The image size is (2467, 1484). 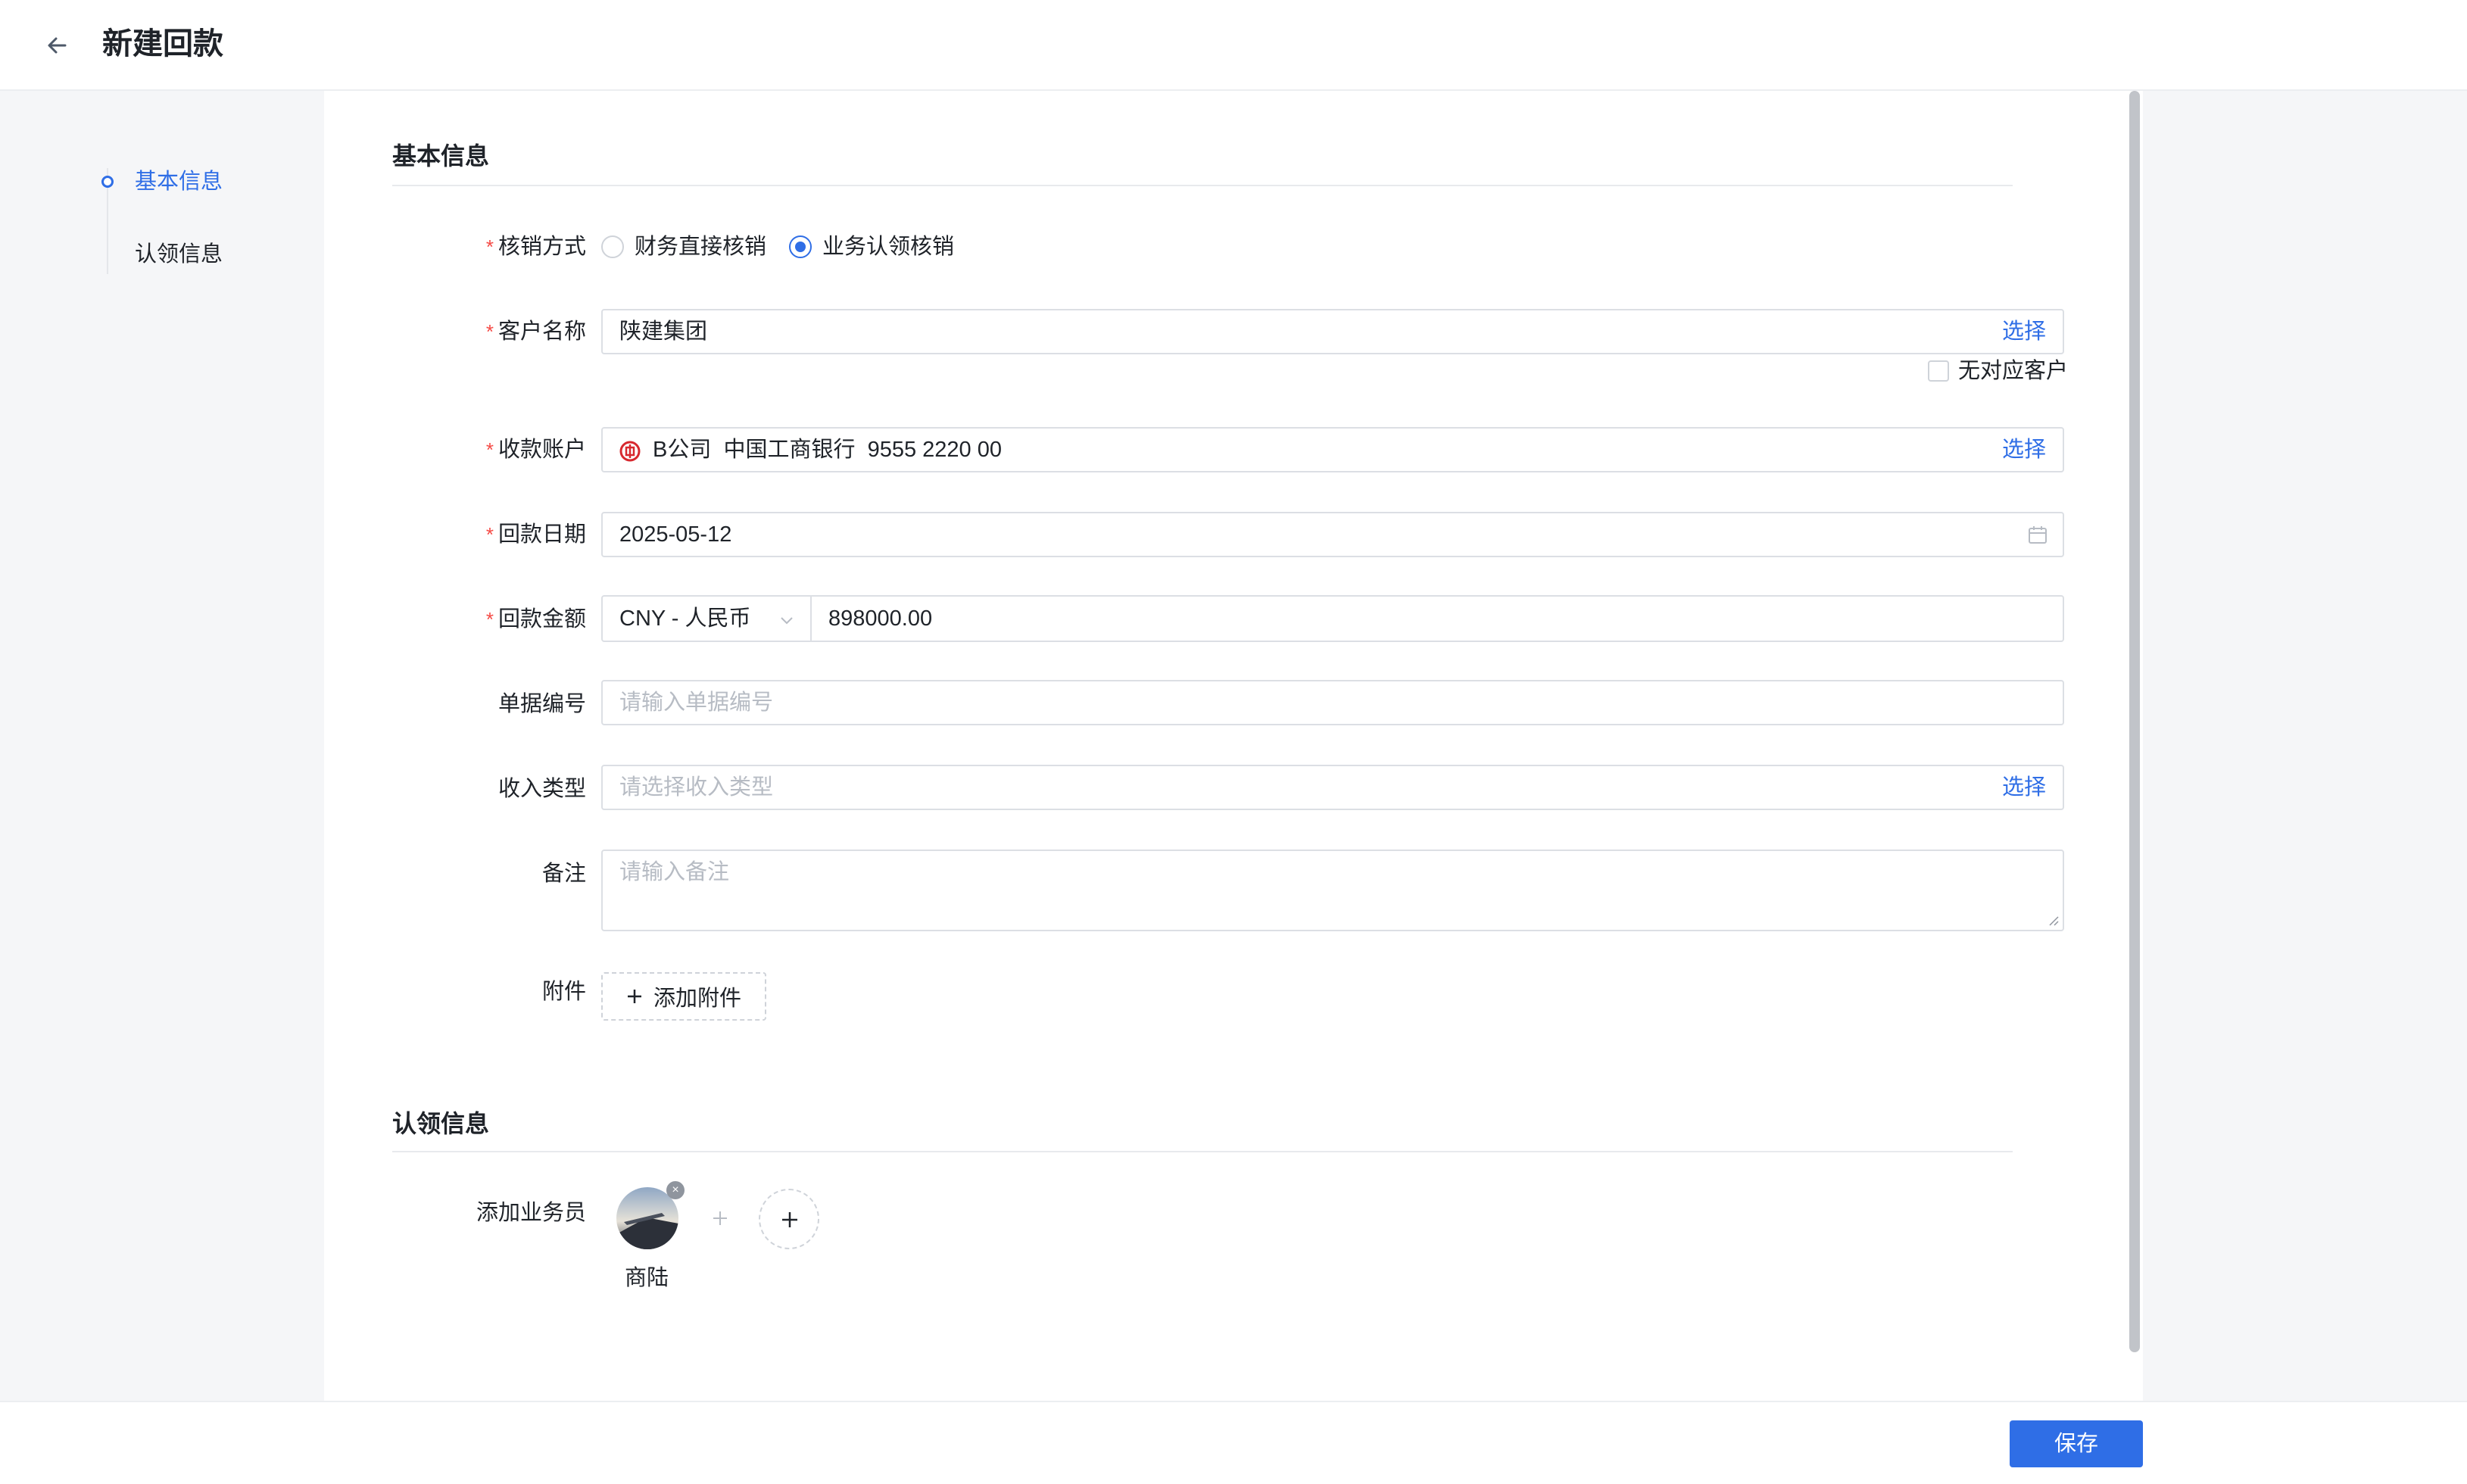 What do you see at coordinates (1998, 371) in the screenshot?
I see `no-customer-checkbox: 无对应客户` at bounding box center [1998, 371].